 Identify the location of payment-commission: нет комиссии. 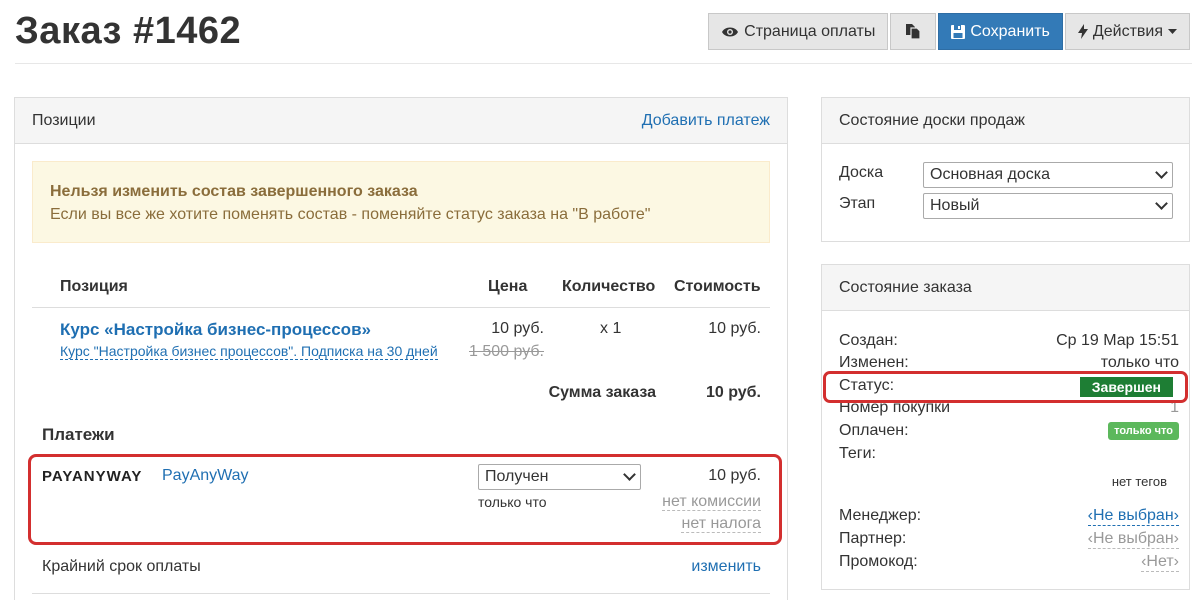
(711, 502).